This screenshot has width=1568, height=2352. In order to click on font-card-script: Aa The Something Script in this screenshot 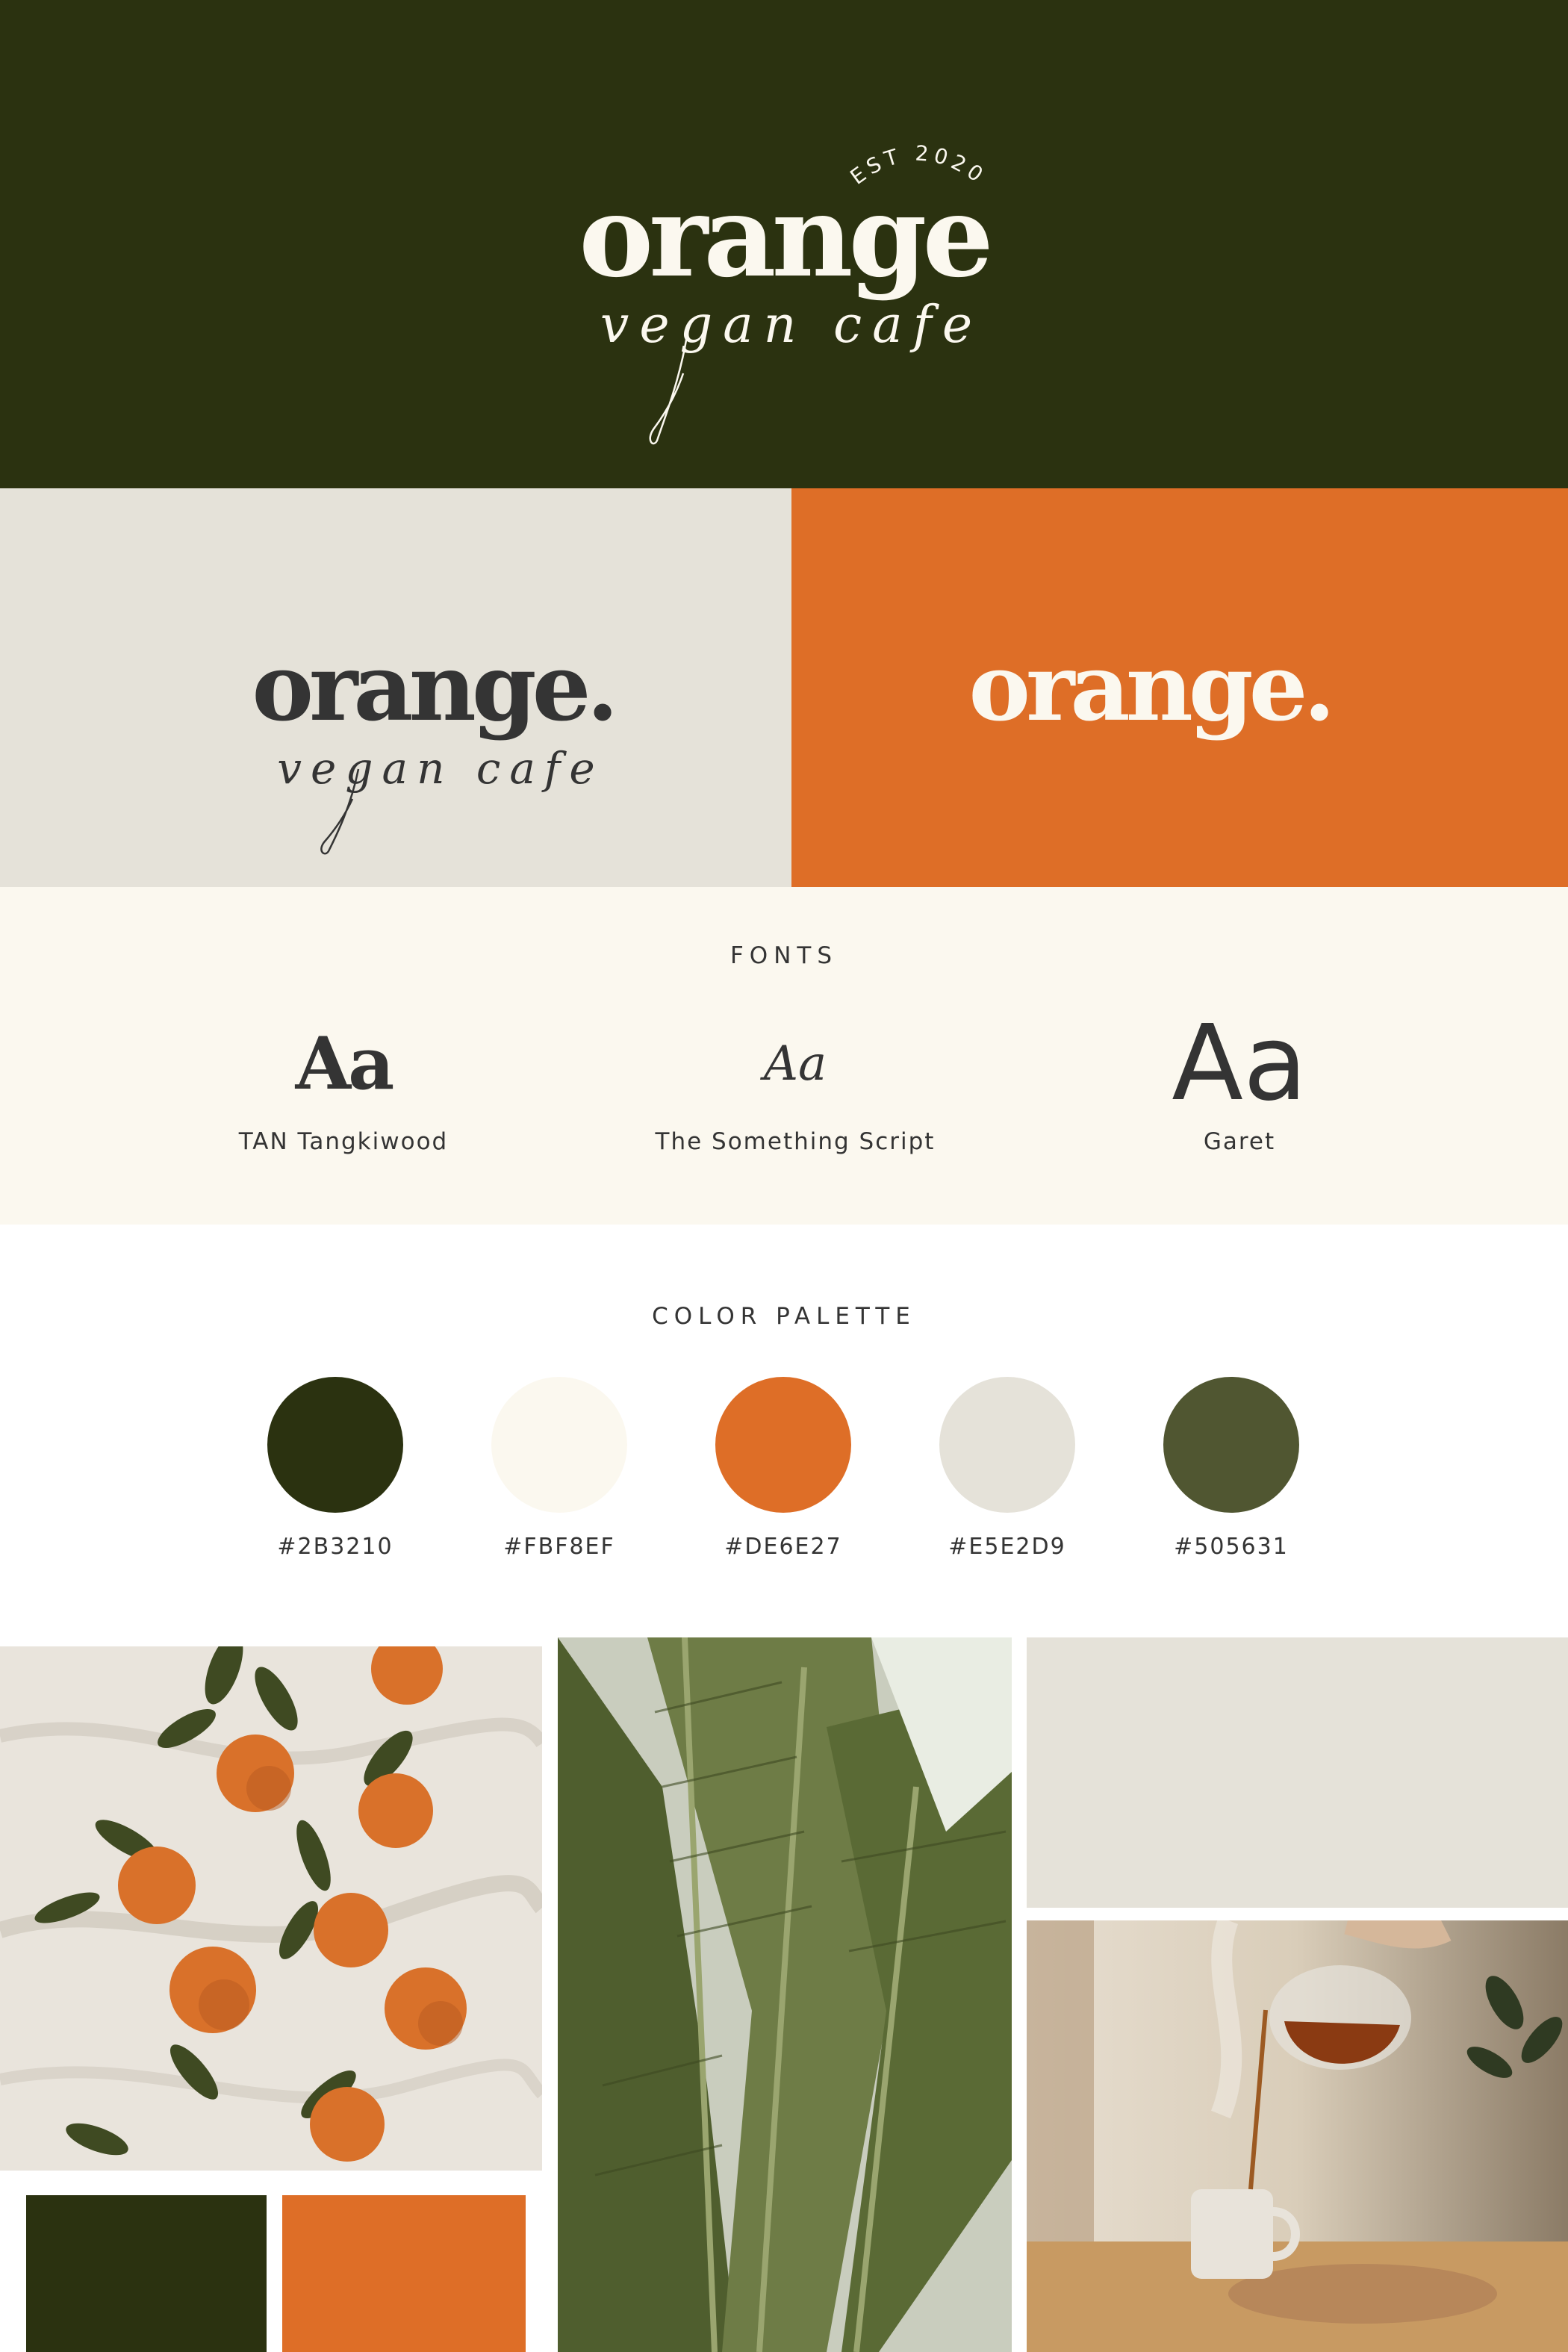, I will do `click(795, 1087)`.